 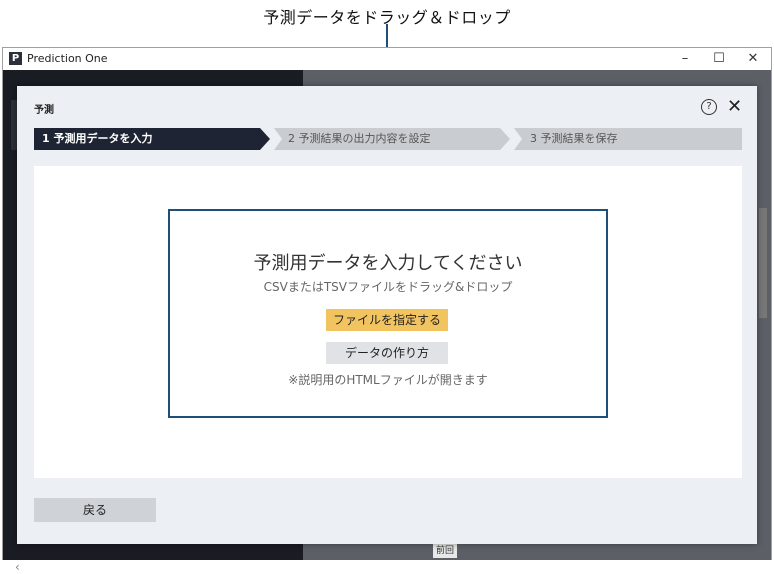 What do you see at coordinates (387, 353) in the screenshot?
I see `data-howto-button: データの作り方` at bounding box center [387, 353].